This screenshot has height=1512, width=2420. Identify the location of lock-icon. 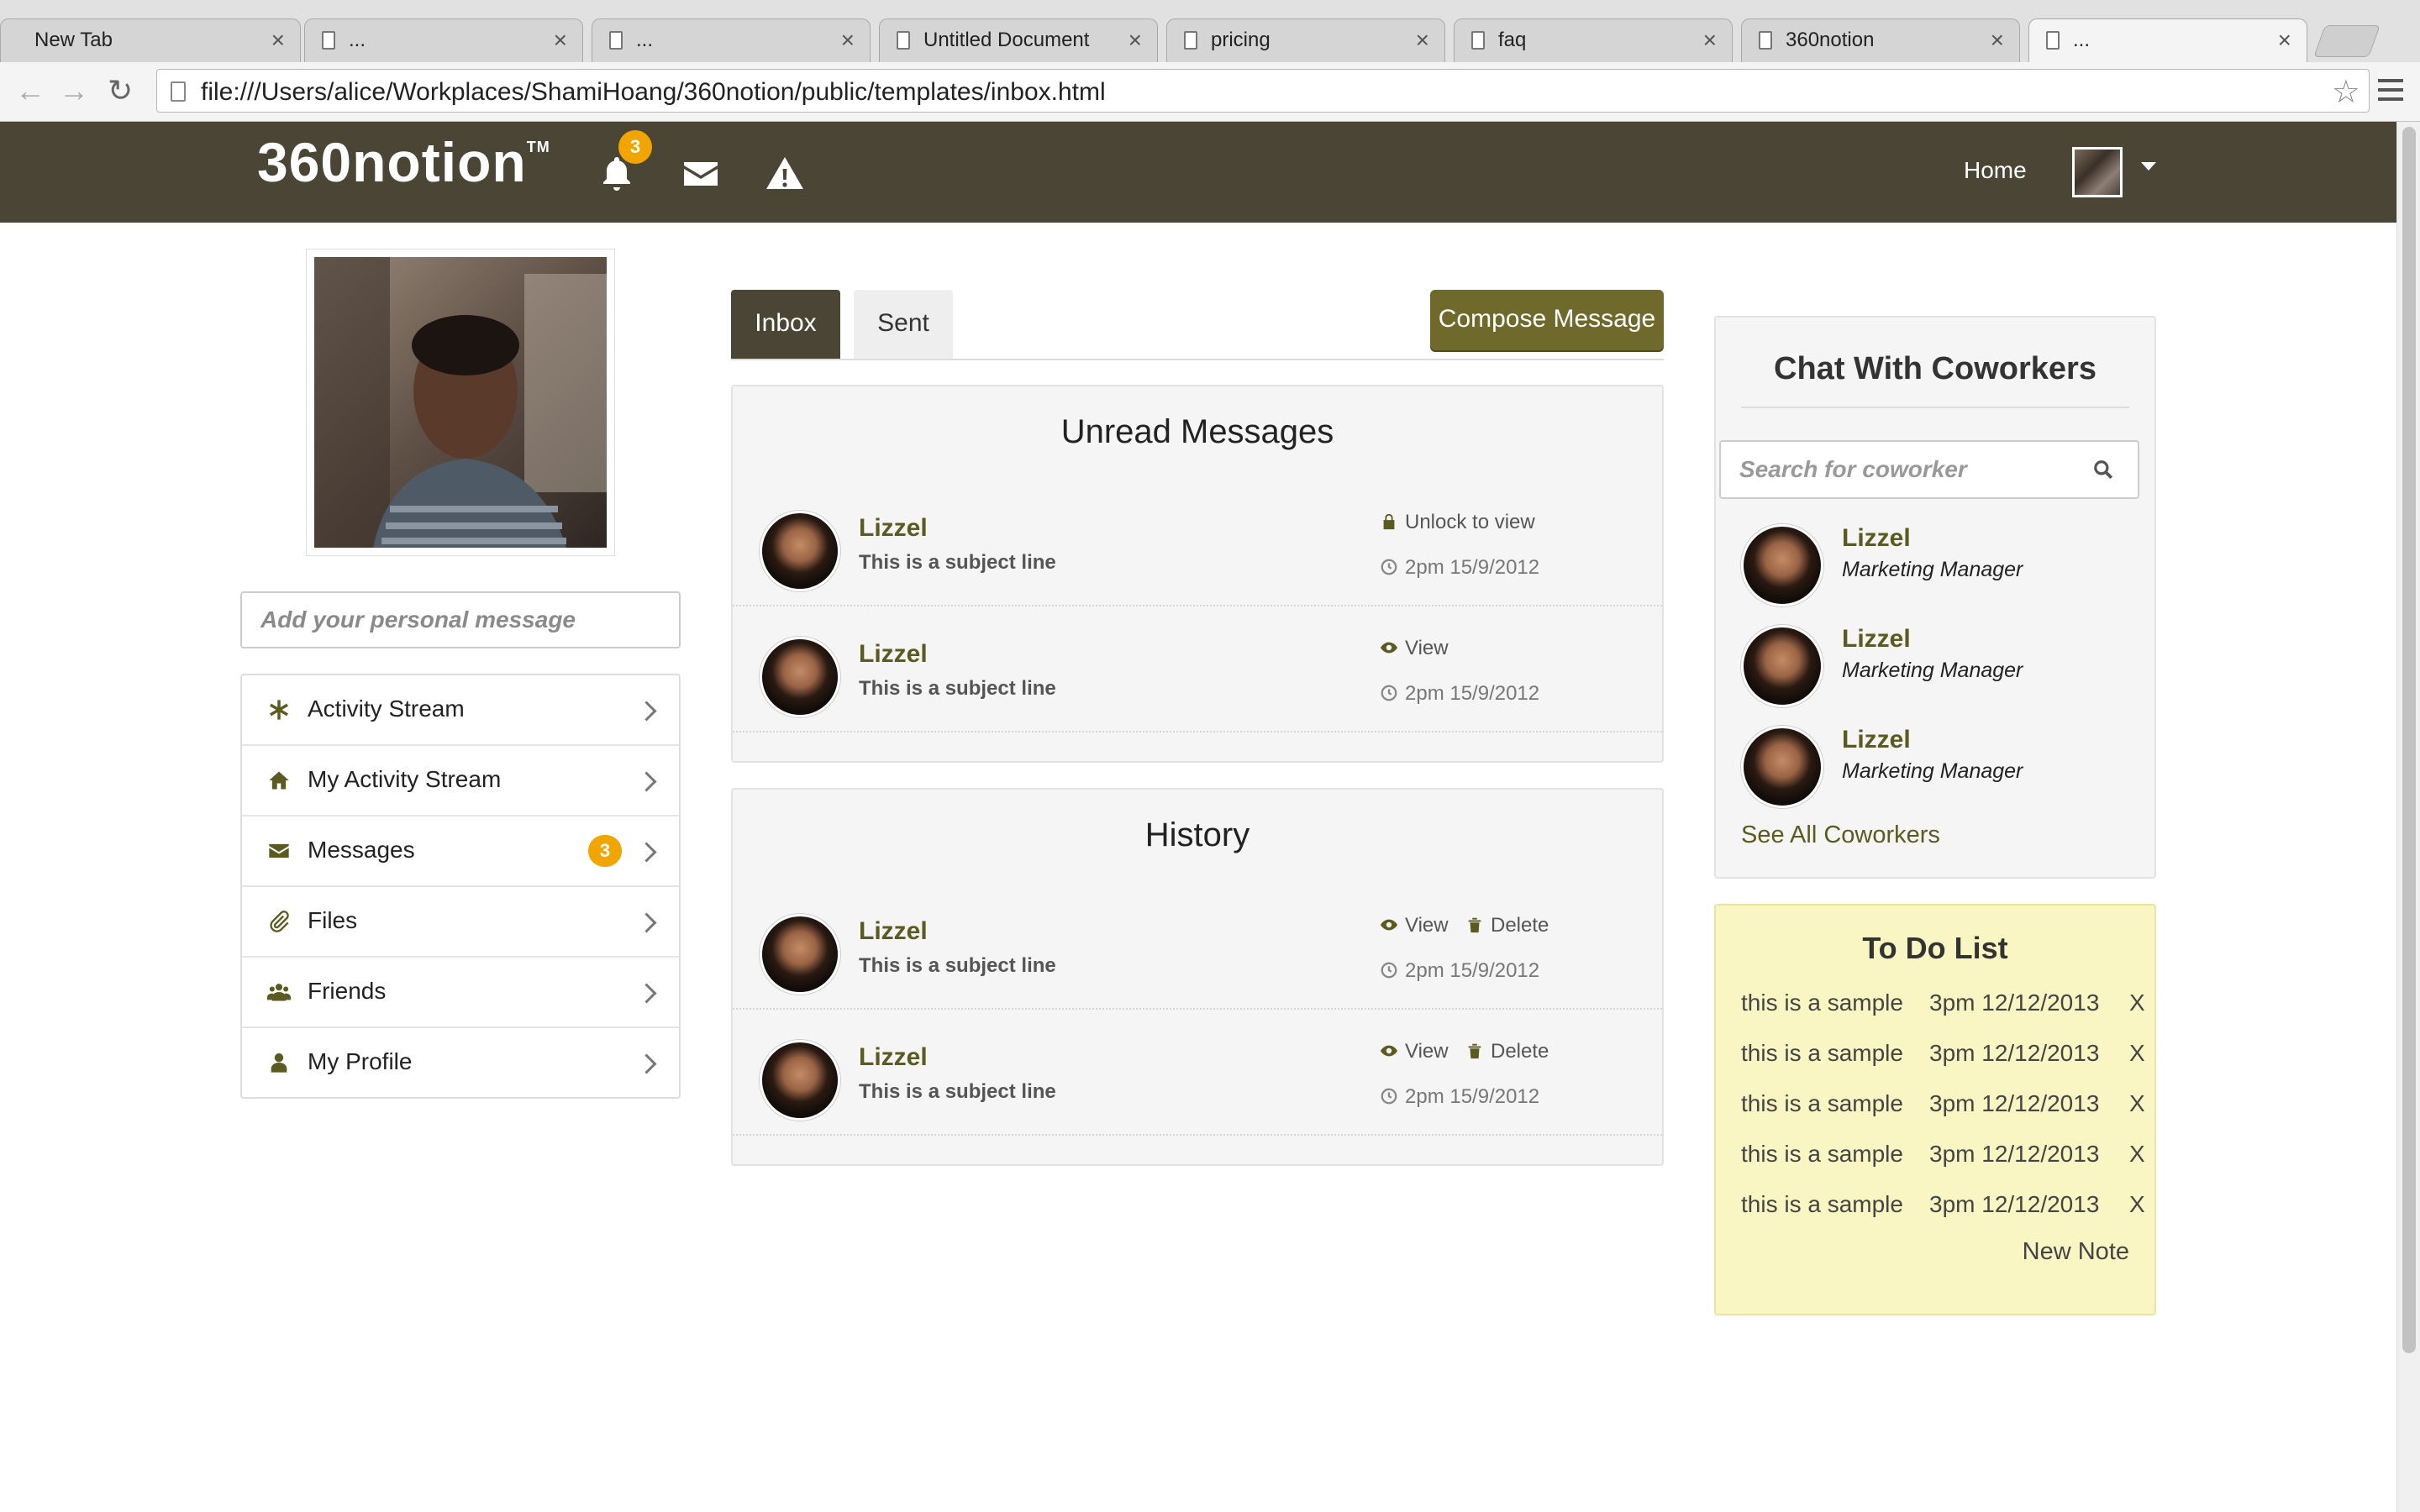
(1389, 521).